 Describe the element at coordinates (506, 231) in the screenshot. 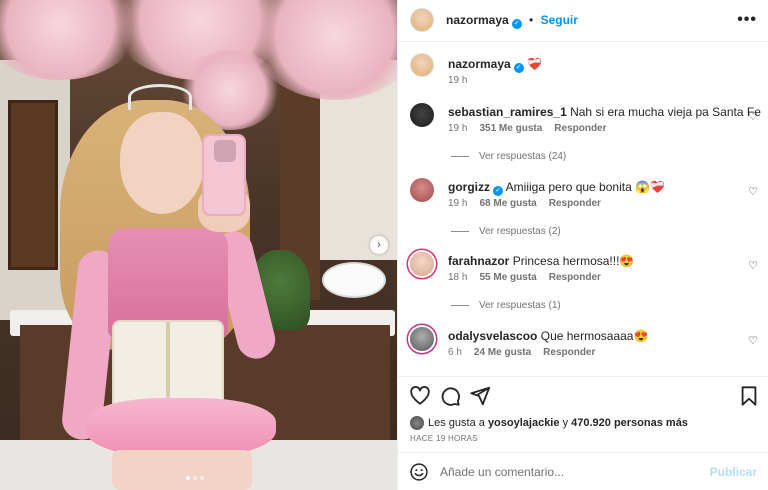

I see `view-replies-button: Ver respuestas (2)` at that location.